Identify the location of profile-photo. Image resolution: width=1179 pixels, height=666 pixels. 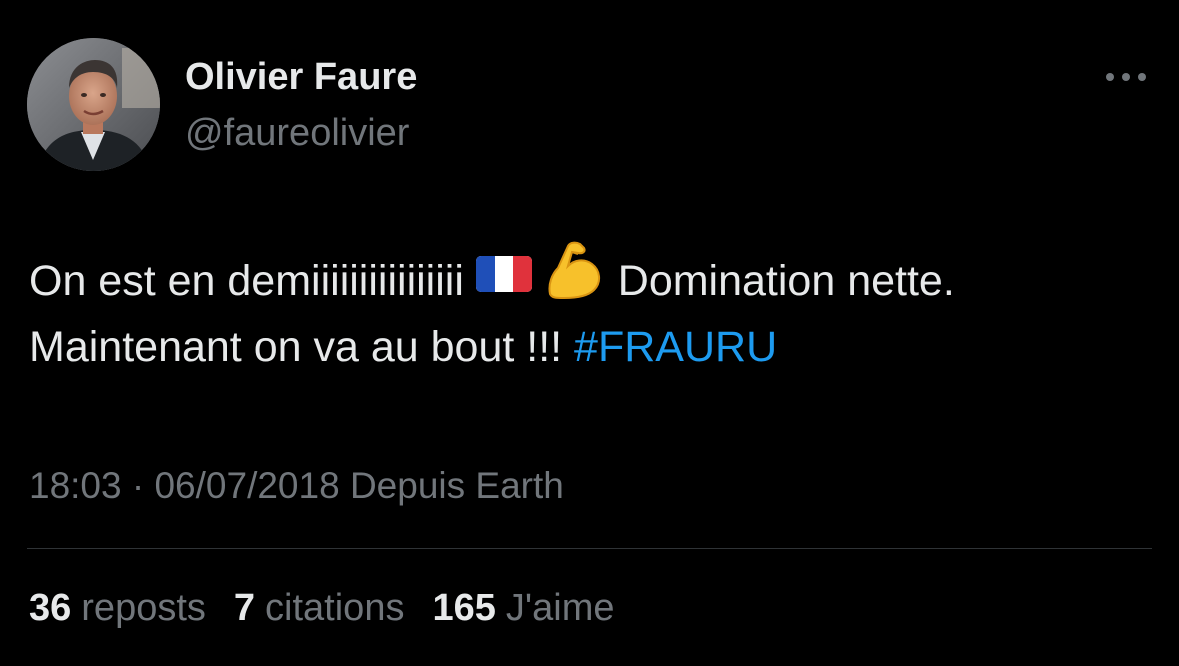
(93, 104).